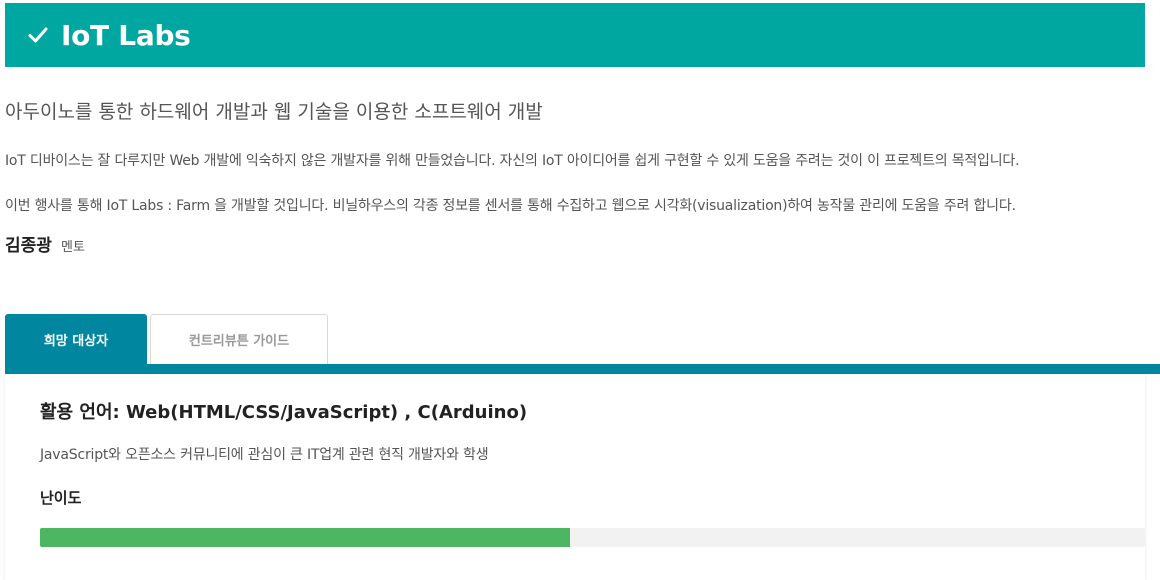 The width and height of the screenshot is (1160, 580). What do you see at coordinates (28, 246) in the screenshot?
I see `mentor-name: 김종광` at bounding box center [28, 246].